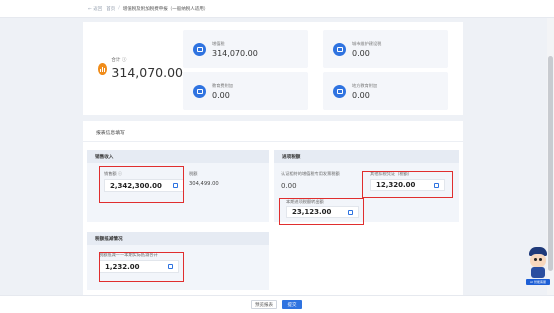 The width and height of the screenshot is (554, 313). Describe the element at coordinates (119, 60) in the screenshot. I see `total-label: 合计 ⓘ` at that location.